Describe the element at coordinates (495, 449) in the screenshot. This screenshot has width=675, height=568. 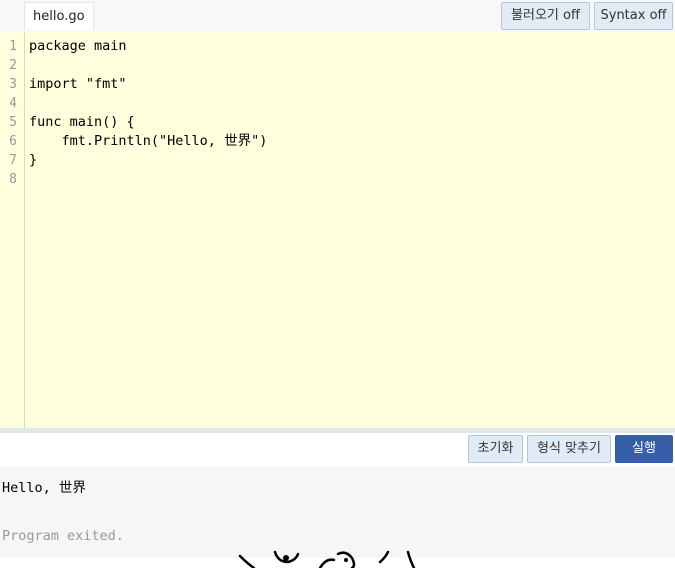
I see `reset-button: 초기화` at that location.